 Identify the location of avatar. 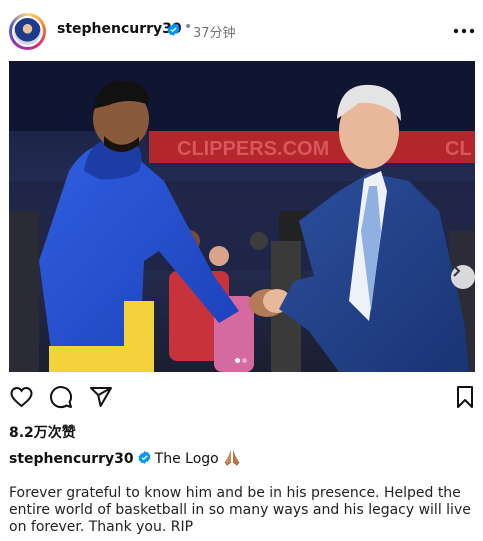
(27, 31).